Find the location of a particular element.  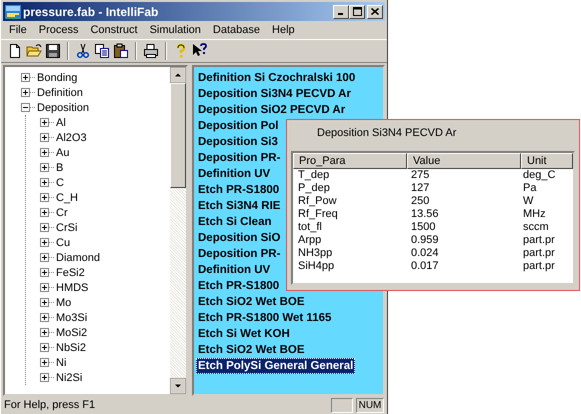

tree-item: FeSi2 is located at coordinates (69, 272).